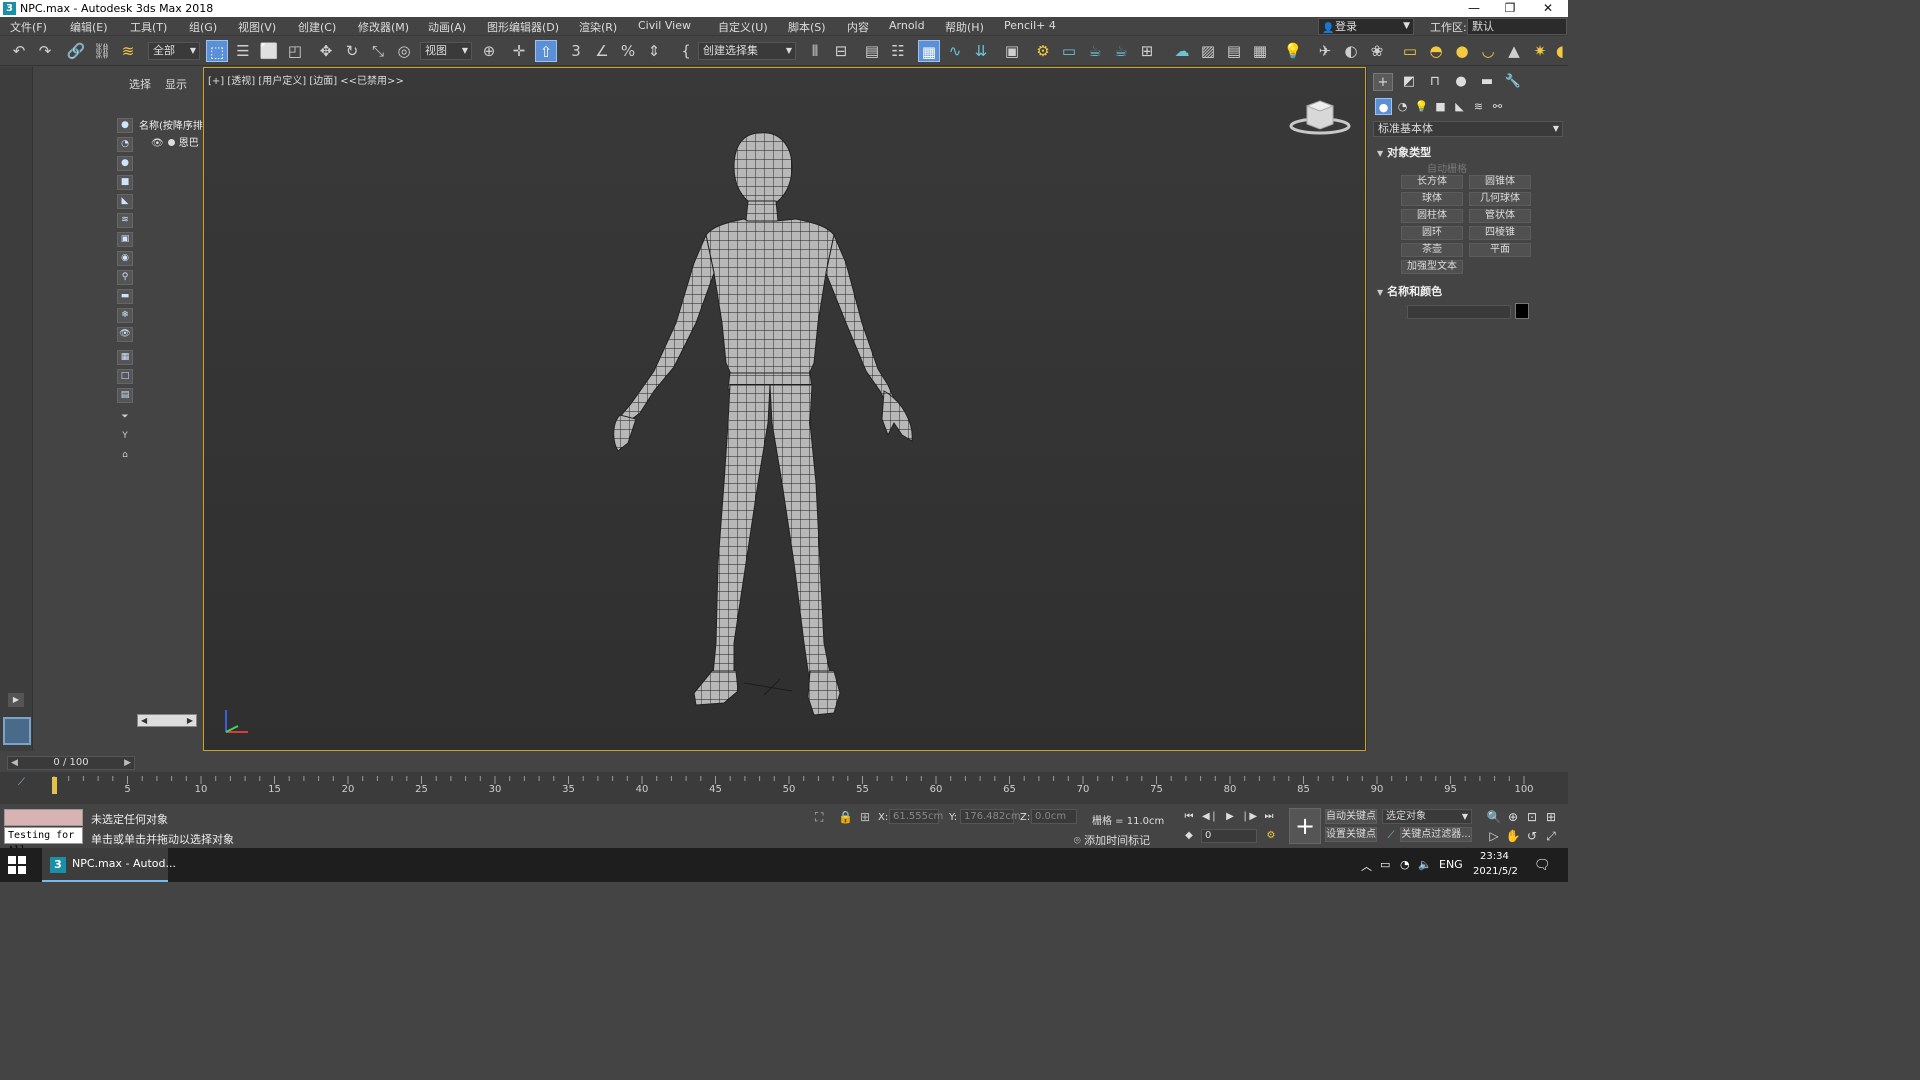 This screenshot has width=1920, height=1080. I want to click on minimize-button: —, so click(1474, 8).